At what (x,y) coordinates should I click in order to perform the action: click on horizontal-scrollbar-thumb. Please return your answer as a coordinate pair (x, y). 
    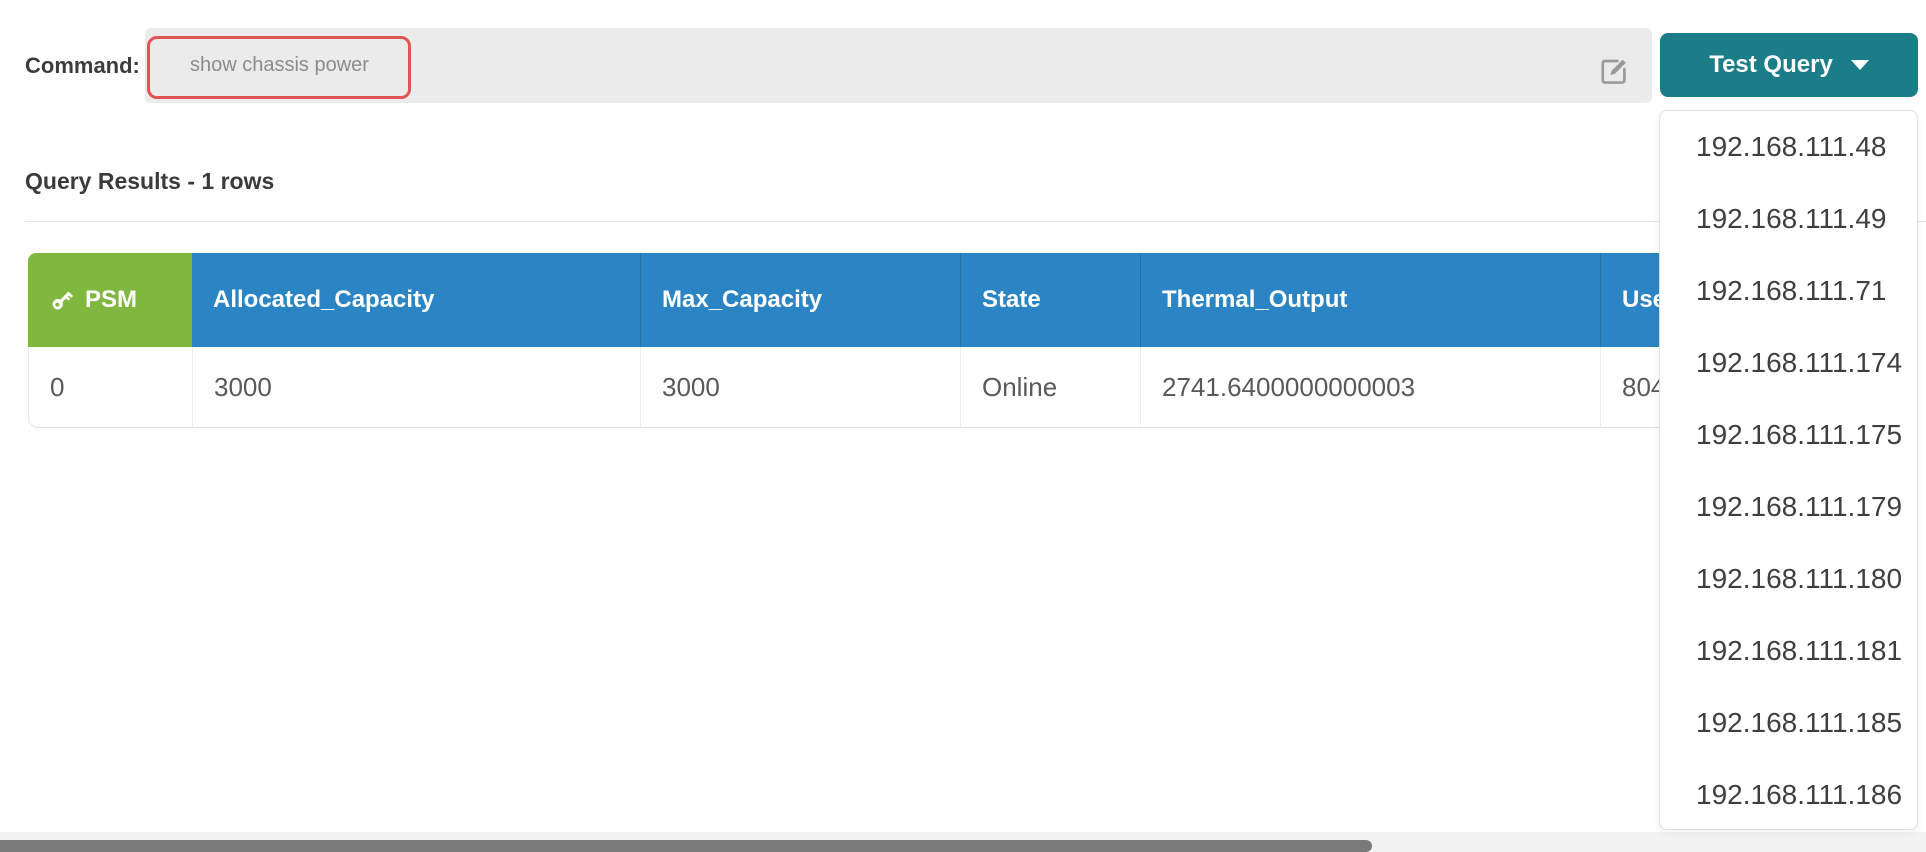
    Looking at the image, I should click on (686, 846).